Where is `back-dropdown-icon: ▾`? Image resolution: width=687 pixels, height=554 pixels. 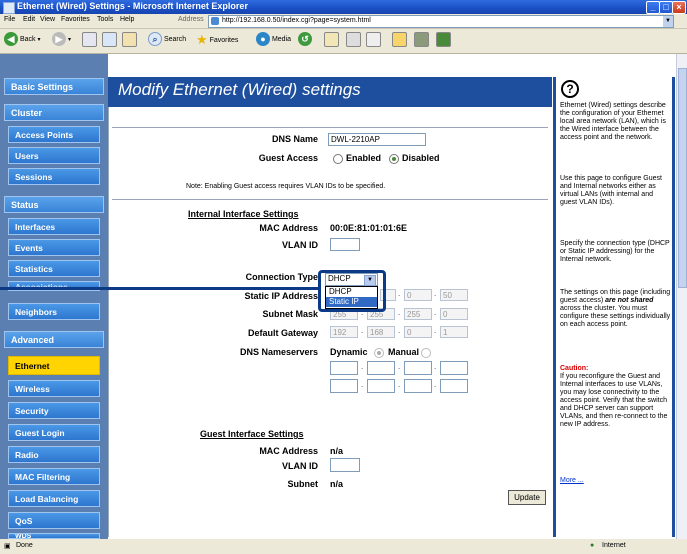
back-dropdown-icon: ▾ is located at coordinates (38, 40).